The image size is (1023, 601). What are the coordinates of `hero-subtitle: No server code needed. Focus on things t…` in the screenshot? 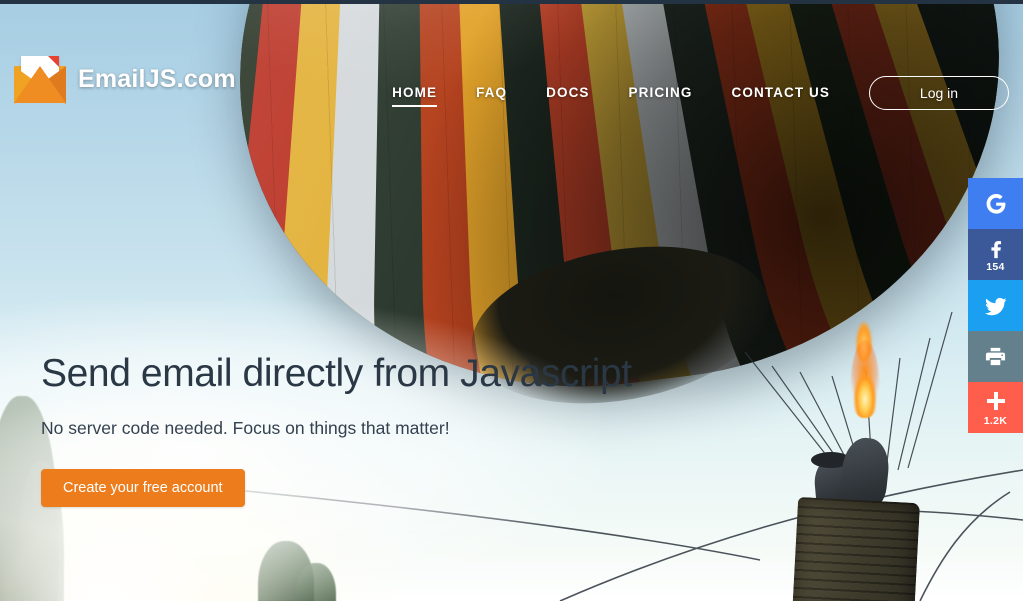 It's located at (245, 427).